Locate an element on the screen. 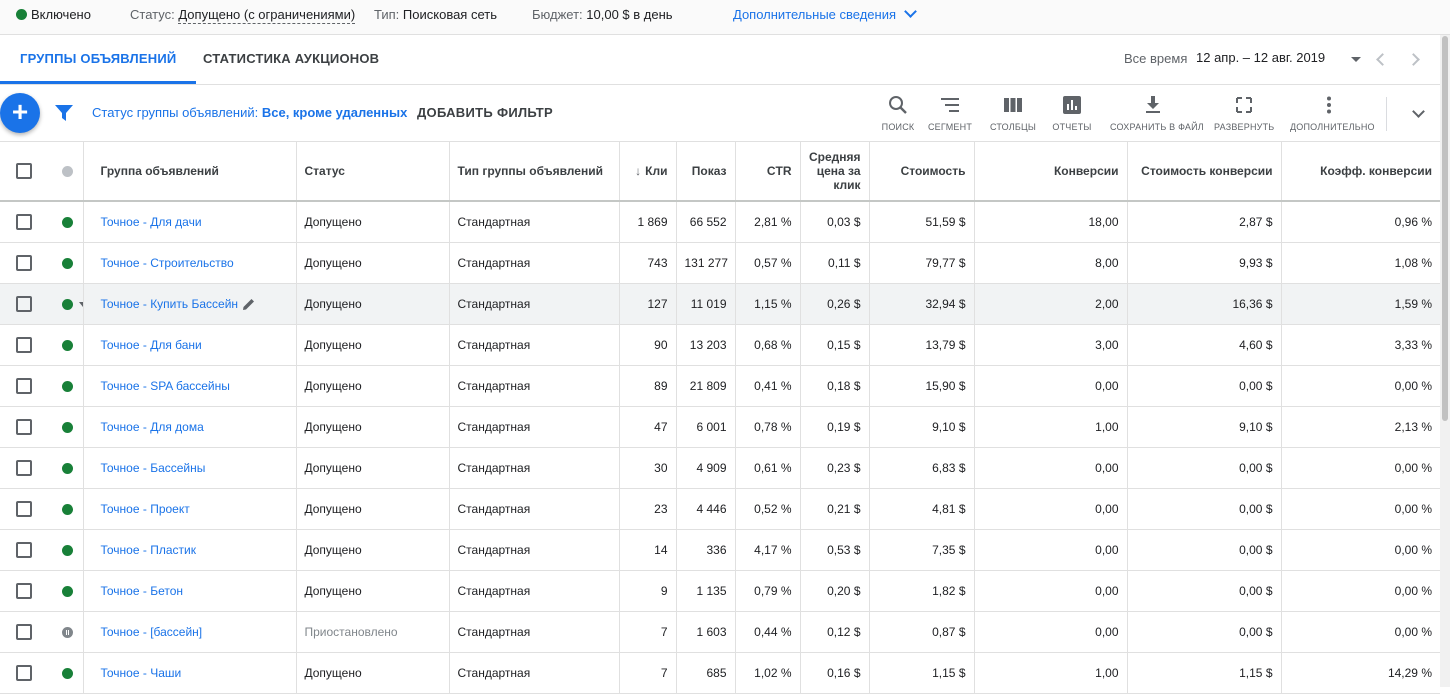 This screenshot has width=1450, height=694. ad-group-name-link: Точное - Строительство is located at coordinates (167, 263).